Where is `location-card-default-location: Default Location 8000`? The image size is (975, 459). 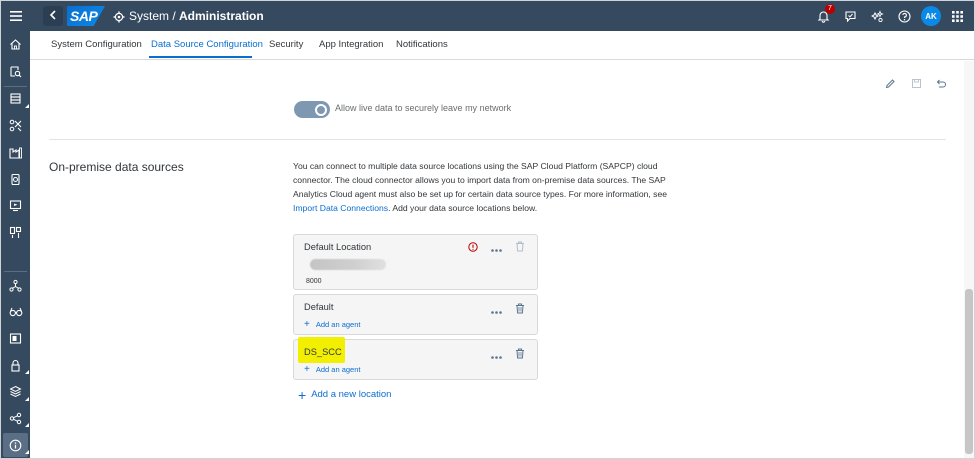
location-card-default-location: Default Location 8000 is located at coordinates (415, 262).